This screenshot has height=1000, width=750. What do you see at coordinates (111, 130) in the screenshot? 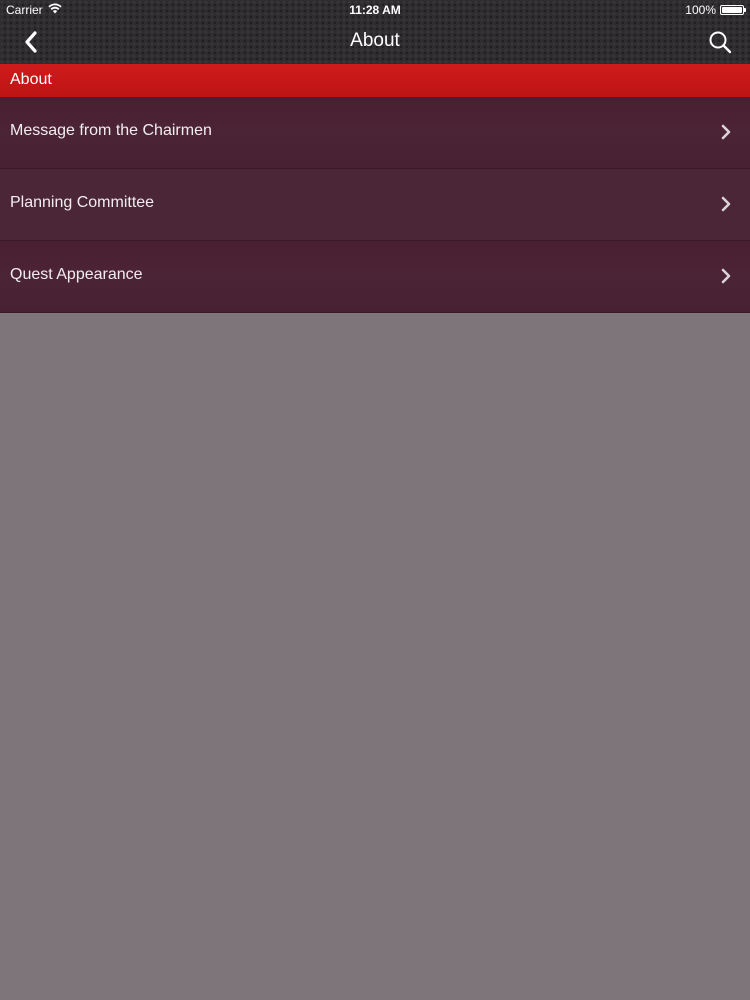
I see `list-item-label: Message from the Chairmen` at bounding box center [111, 130].